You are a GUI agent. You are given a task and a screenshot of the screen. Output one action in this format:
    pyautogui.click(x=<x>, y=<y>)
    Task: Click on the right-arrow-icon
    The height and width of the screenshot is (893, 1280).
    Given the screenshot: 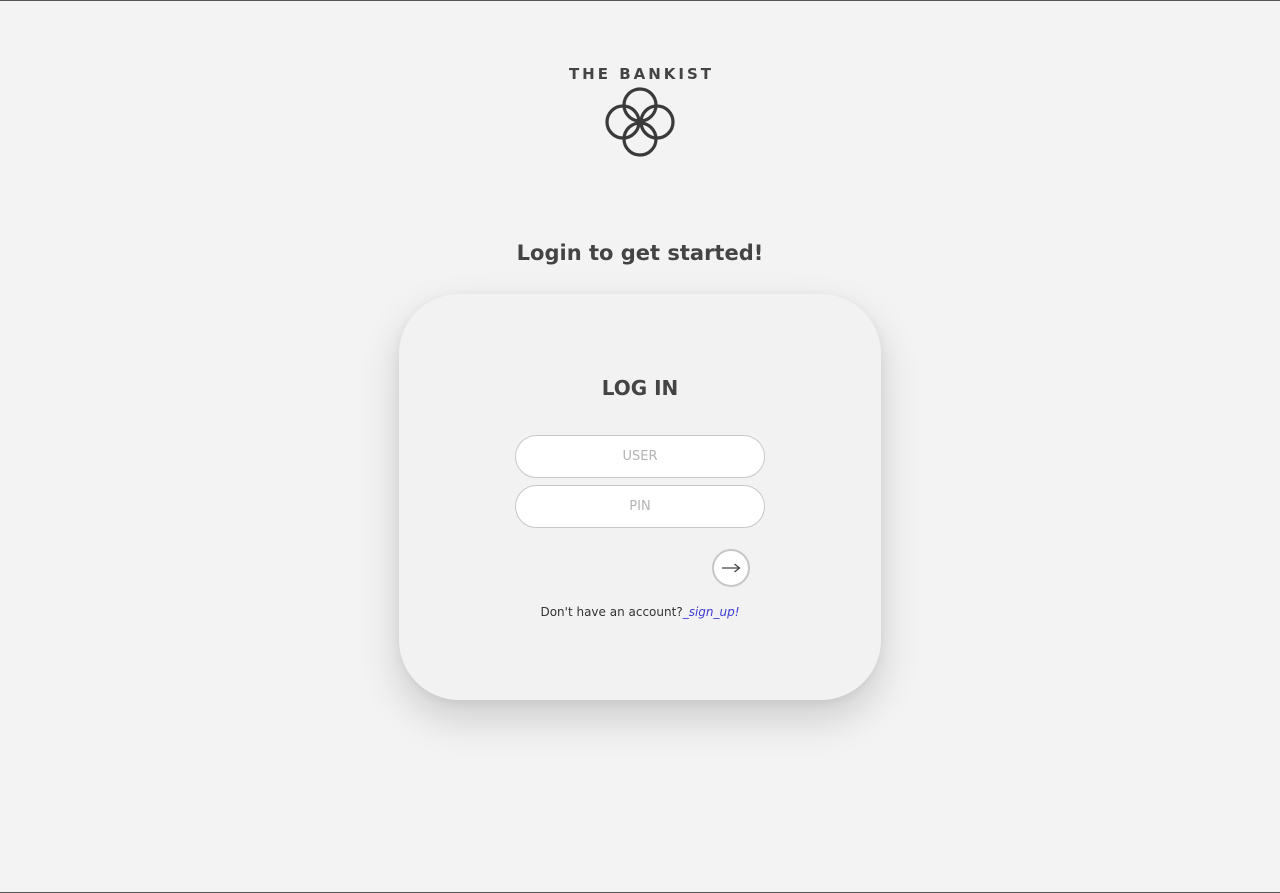 What is the action you would take?
    pyautogui.click(x=731, y=568)
    